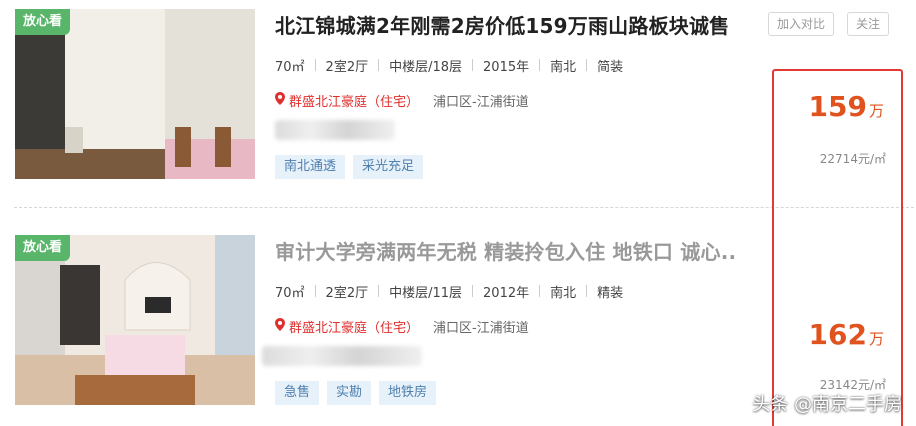 This screenshot has height=426, width=916. What do you see at coordinates (310, 167) in the screenshot?
I see `tag: 南北通透` at bounding box center [310, 167].